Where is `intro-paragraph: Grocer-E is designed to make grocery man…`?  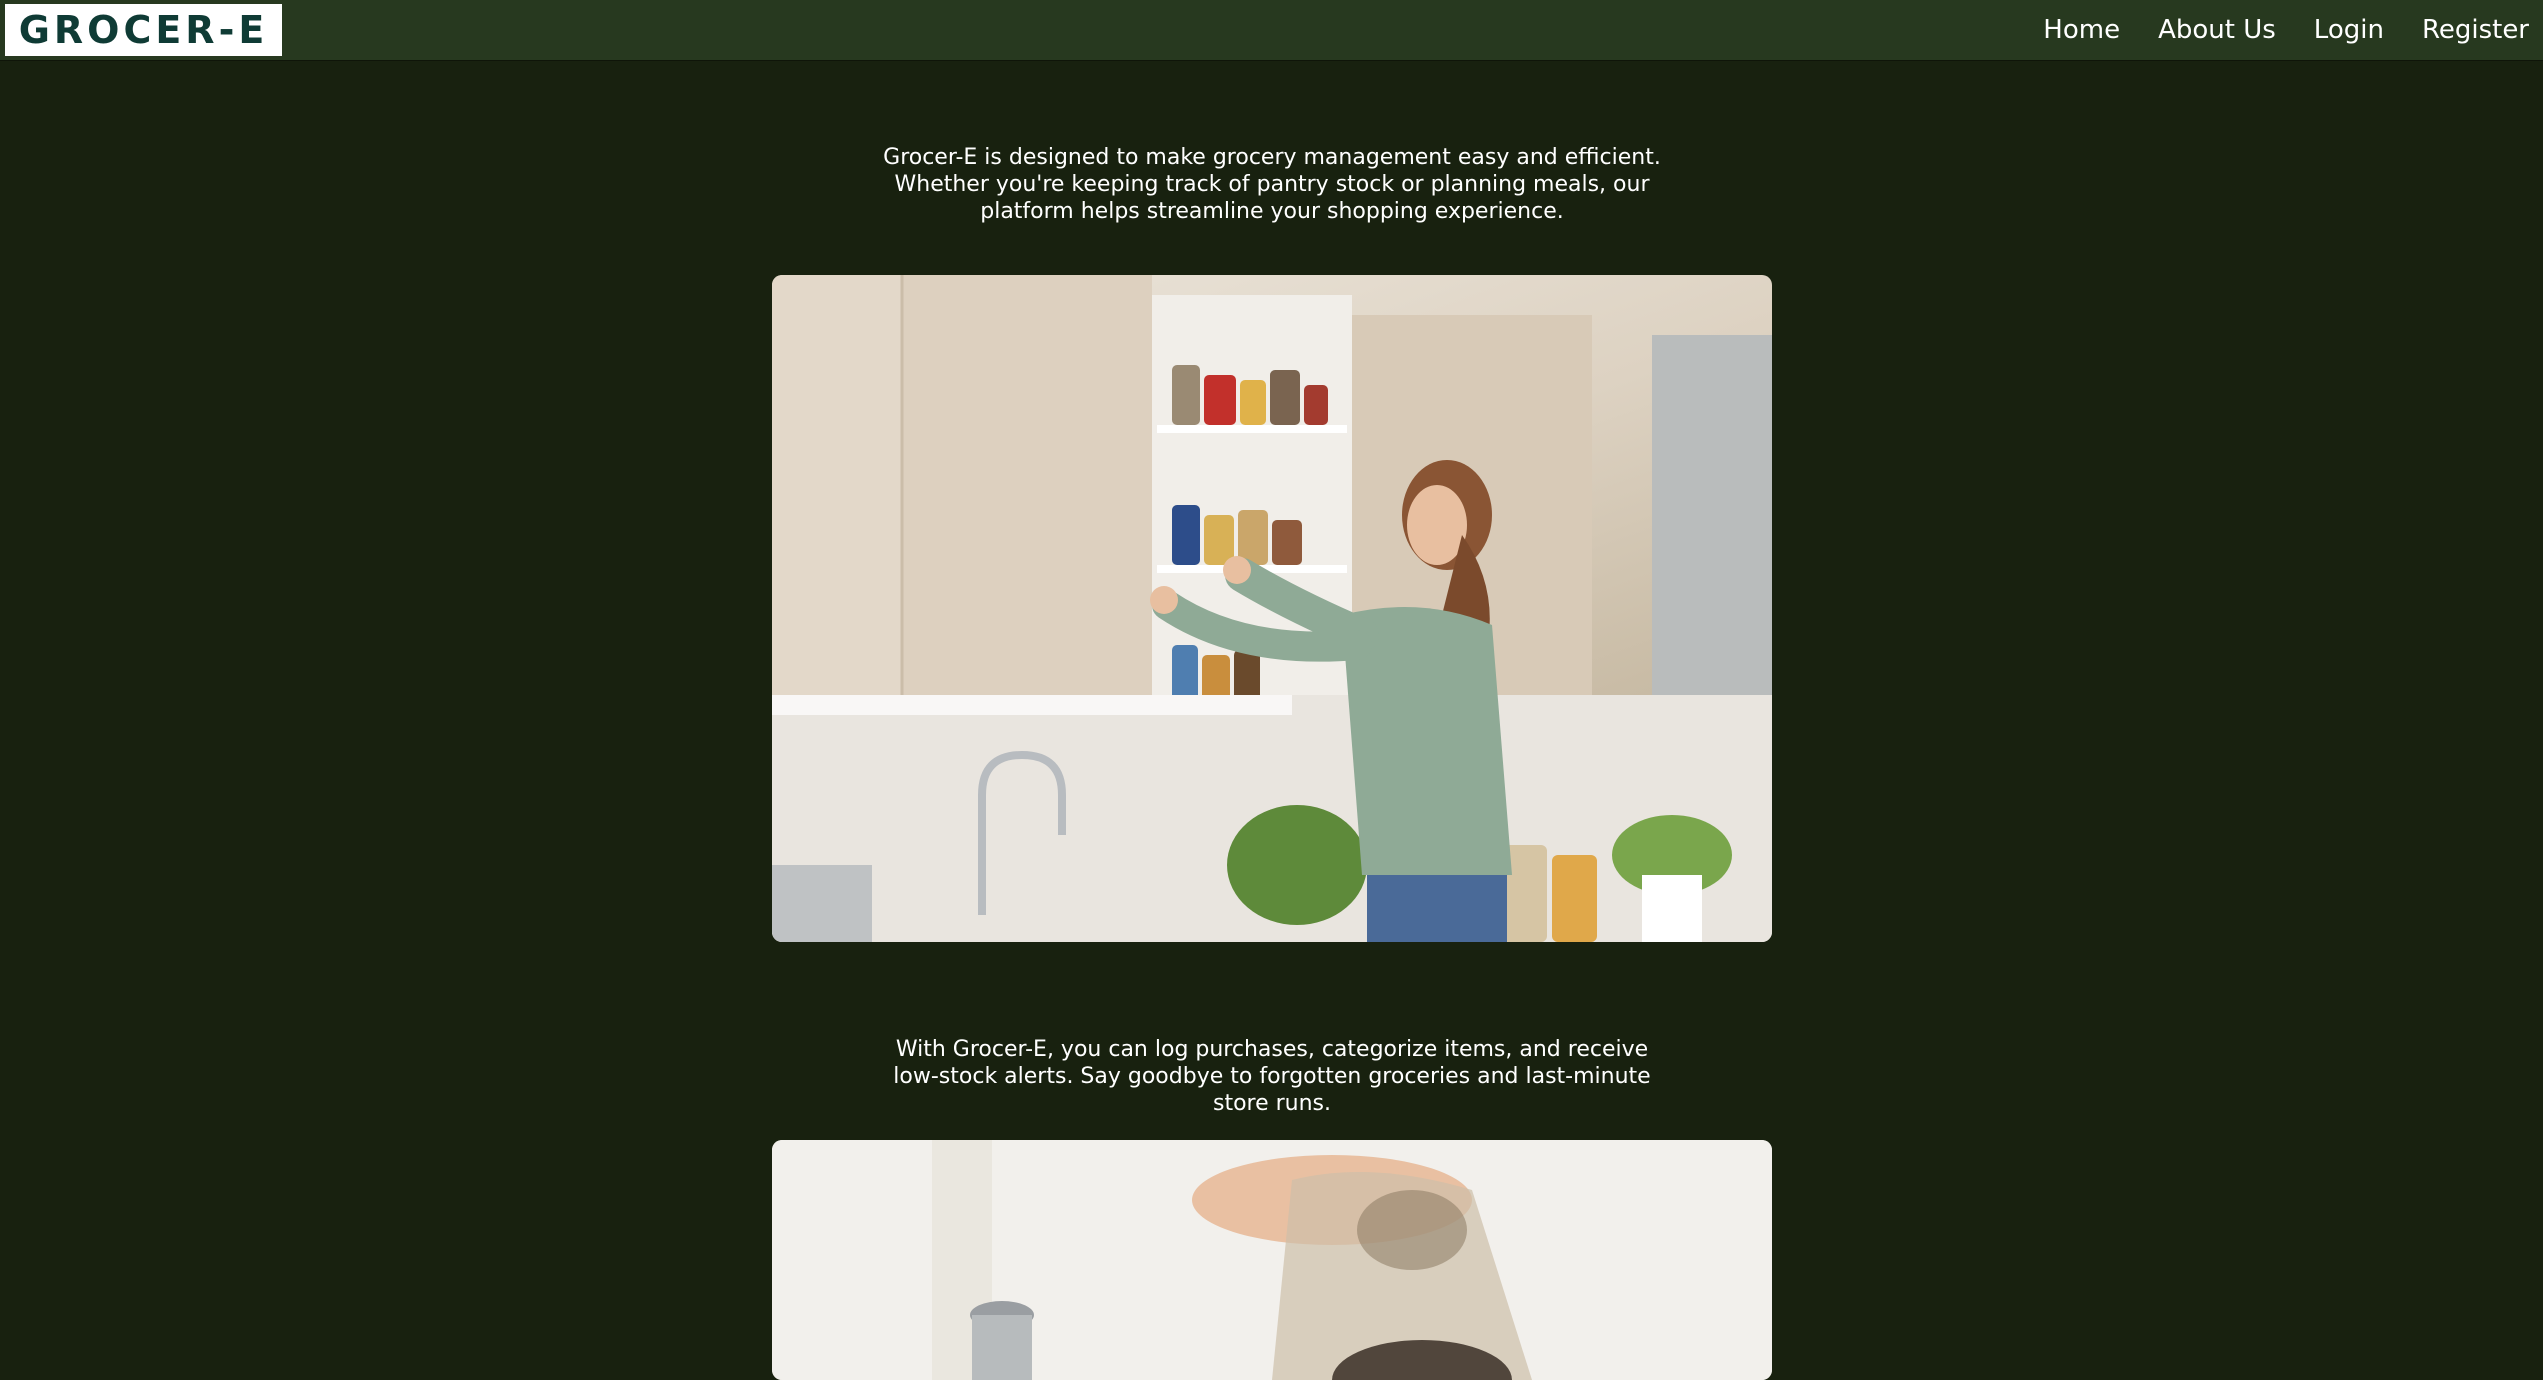 intro-paragraph: Grocer-E is designed to make grocery man… is located at coordinates (1272, 184).